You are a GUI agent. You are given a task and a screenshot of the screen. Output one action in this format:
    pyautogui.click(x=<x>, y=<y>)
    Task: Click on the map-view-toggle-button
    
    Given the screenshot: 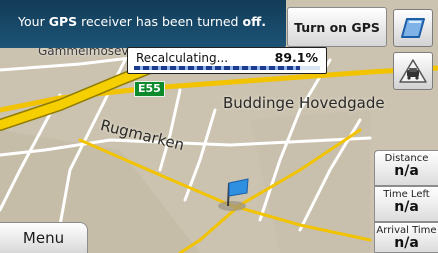 What is the action you would take?
    pyautogui.click(x=413, y=28)
    